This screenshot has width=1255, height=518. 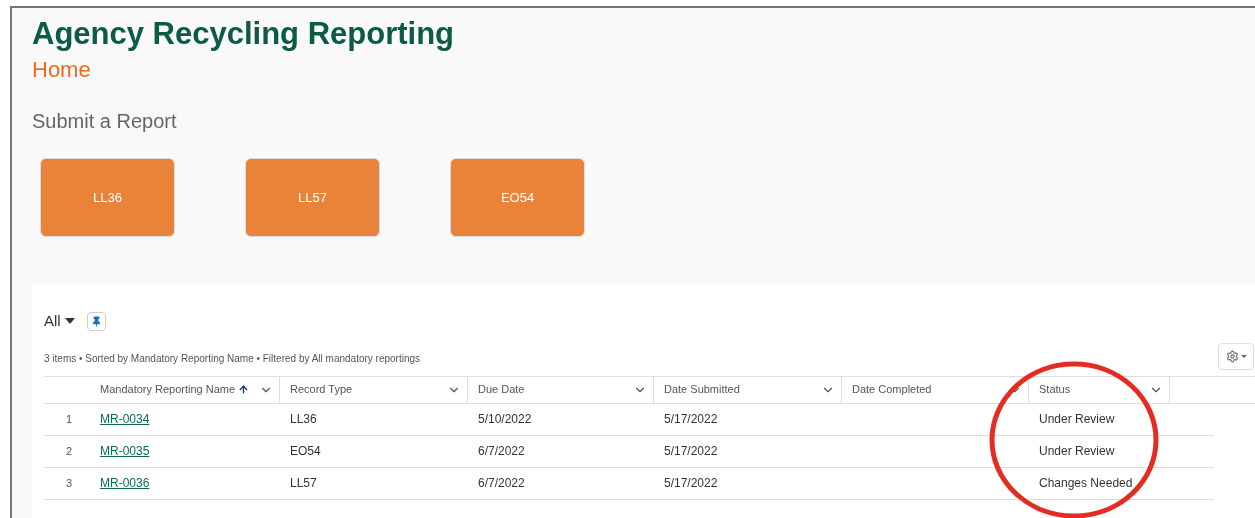 I want to click on settings-button, so click(x=1236, y=356).